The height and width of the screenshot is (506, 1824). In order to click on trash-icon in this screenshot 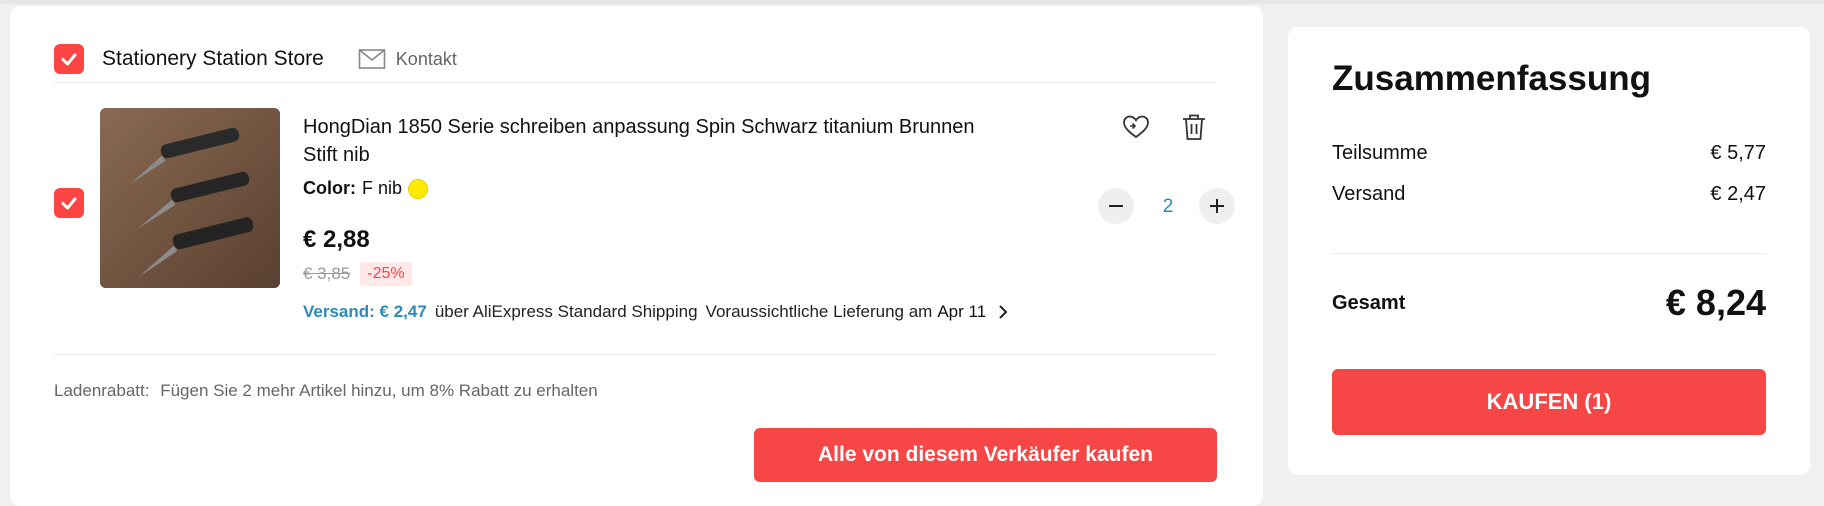, I will do `click(1194, 127)`.